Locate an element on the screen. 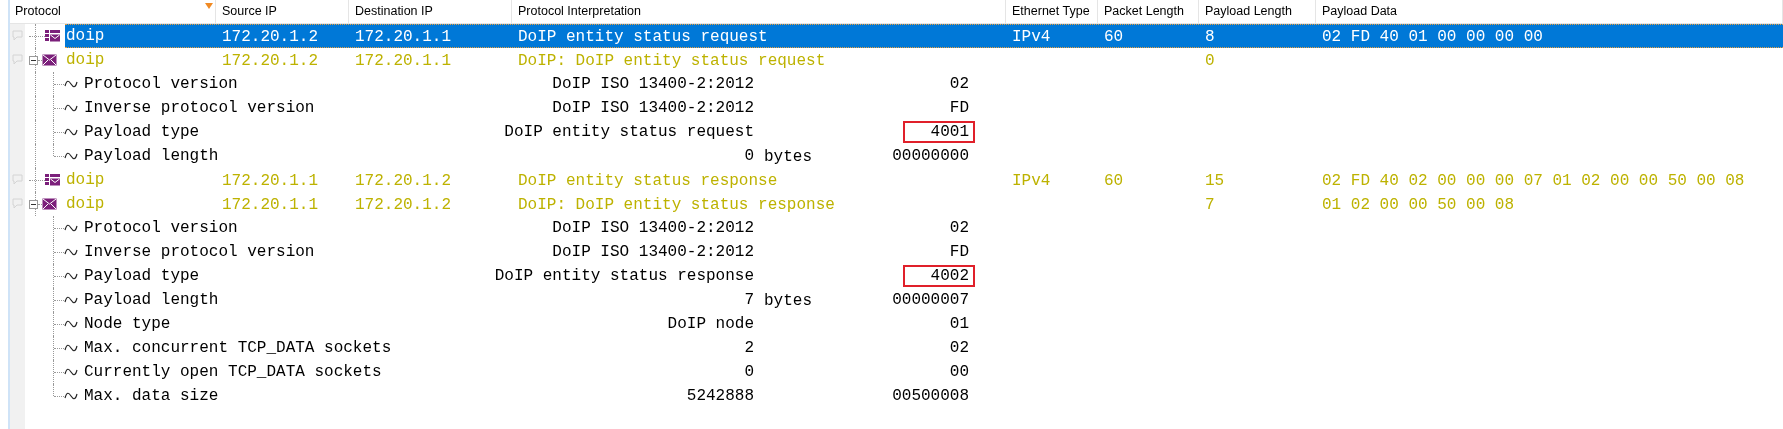 The image size is (1783, 429). table-cell: 7 is located at coordinates (1210, 204).